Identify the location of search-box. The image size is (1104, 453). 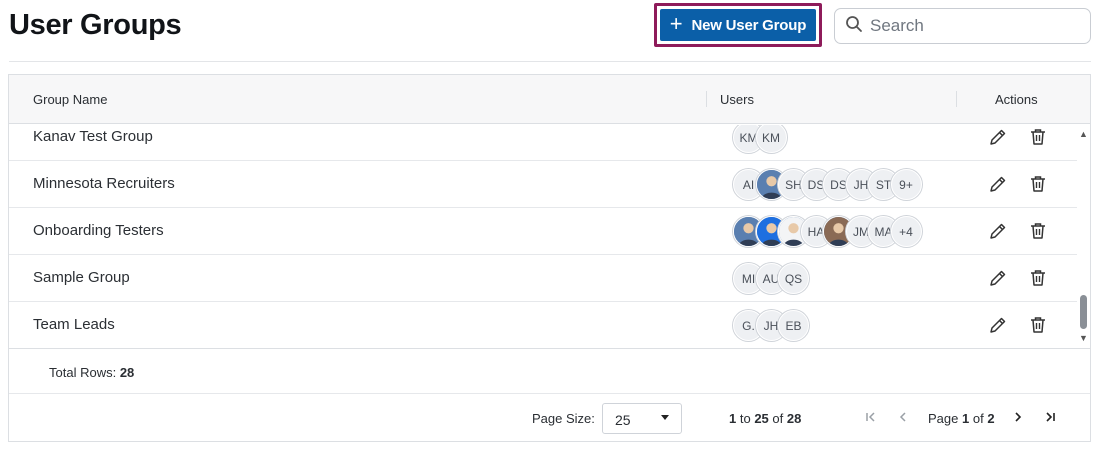
(962, 26).